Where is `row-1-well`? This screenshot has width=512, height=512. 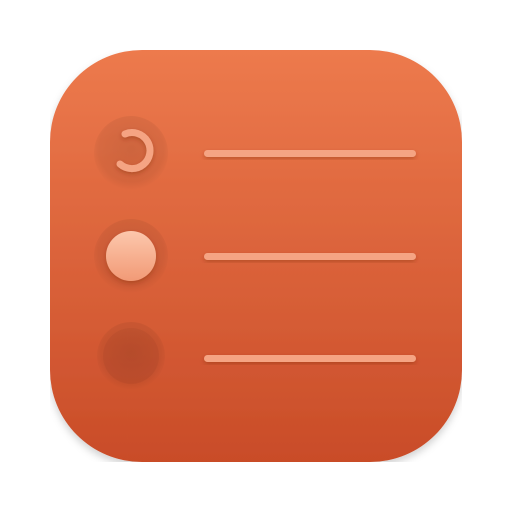
row-1-well is located at coordinates (131, 153).